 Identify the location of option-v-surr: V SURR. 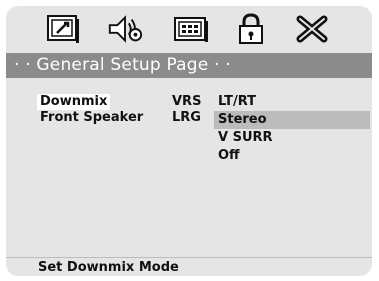
(292, 138).